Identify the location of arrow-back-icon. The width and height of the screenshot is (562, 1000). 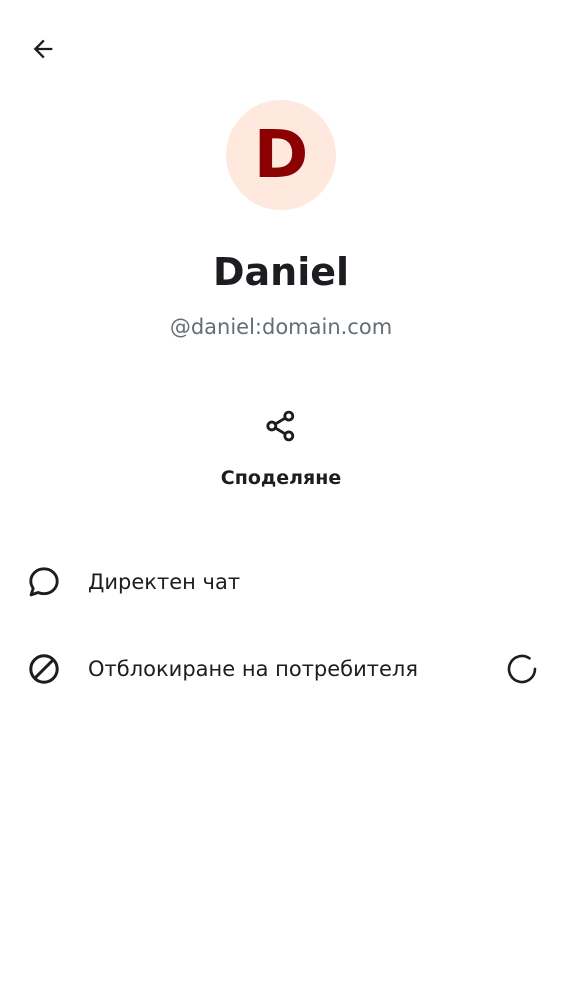
(43, 51).